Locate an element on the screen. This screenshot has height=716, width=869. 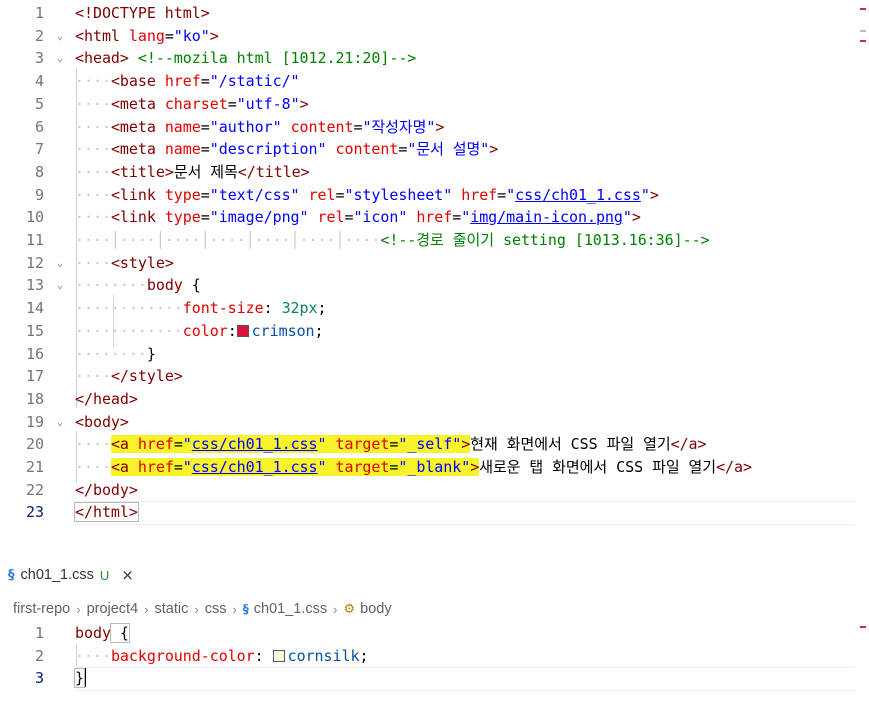
code-text: ····<meta name="author" content="작성자명"> is located at coordinates (260, 126).